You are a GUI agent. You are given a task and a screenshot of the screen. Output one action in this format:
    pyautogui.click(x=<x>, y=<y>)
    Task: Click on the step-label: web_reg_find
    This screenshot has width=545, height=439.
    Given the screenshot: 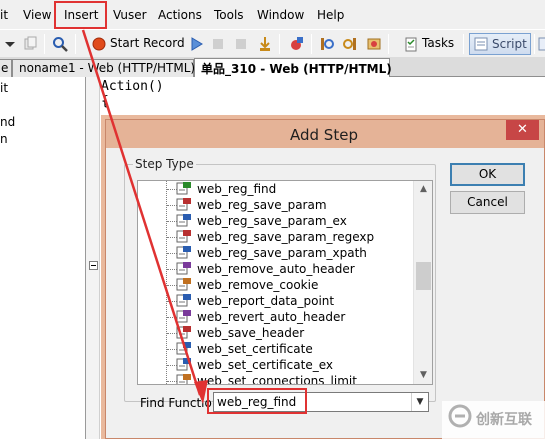 What is the action you would take?
    pyautogui.click(x=237, y=189)
    